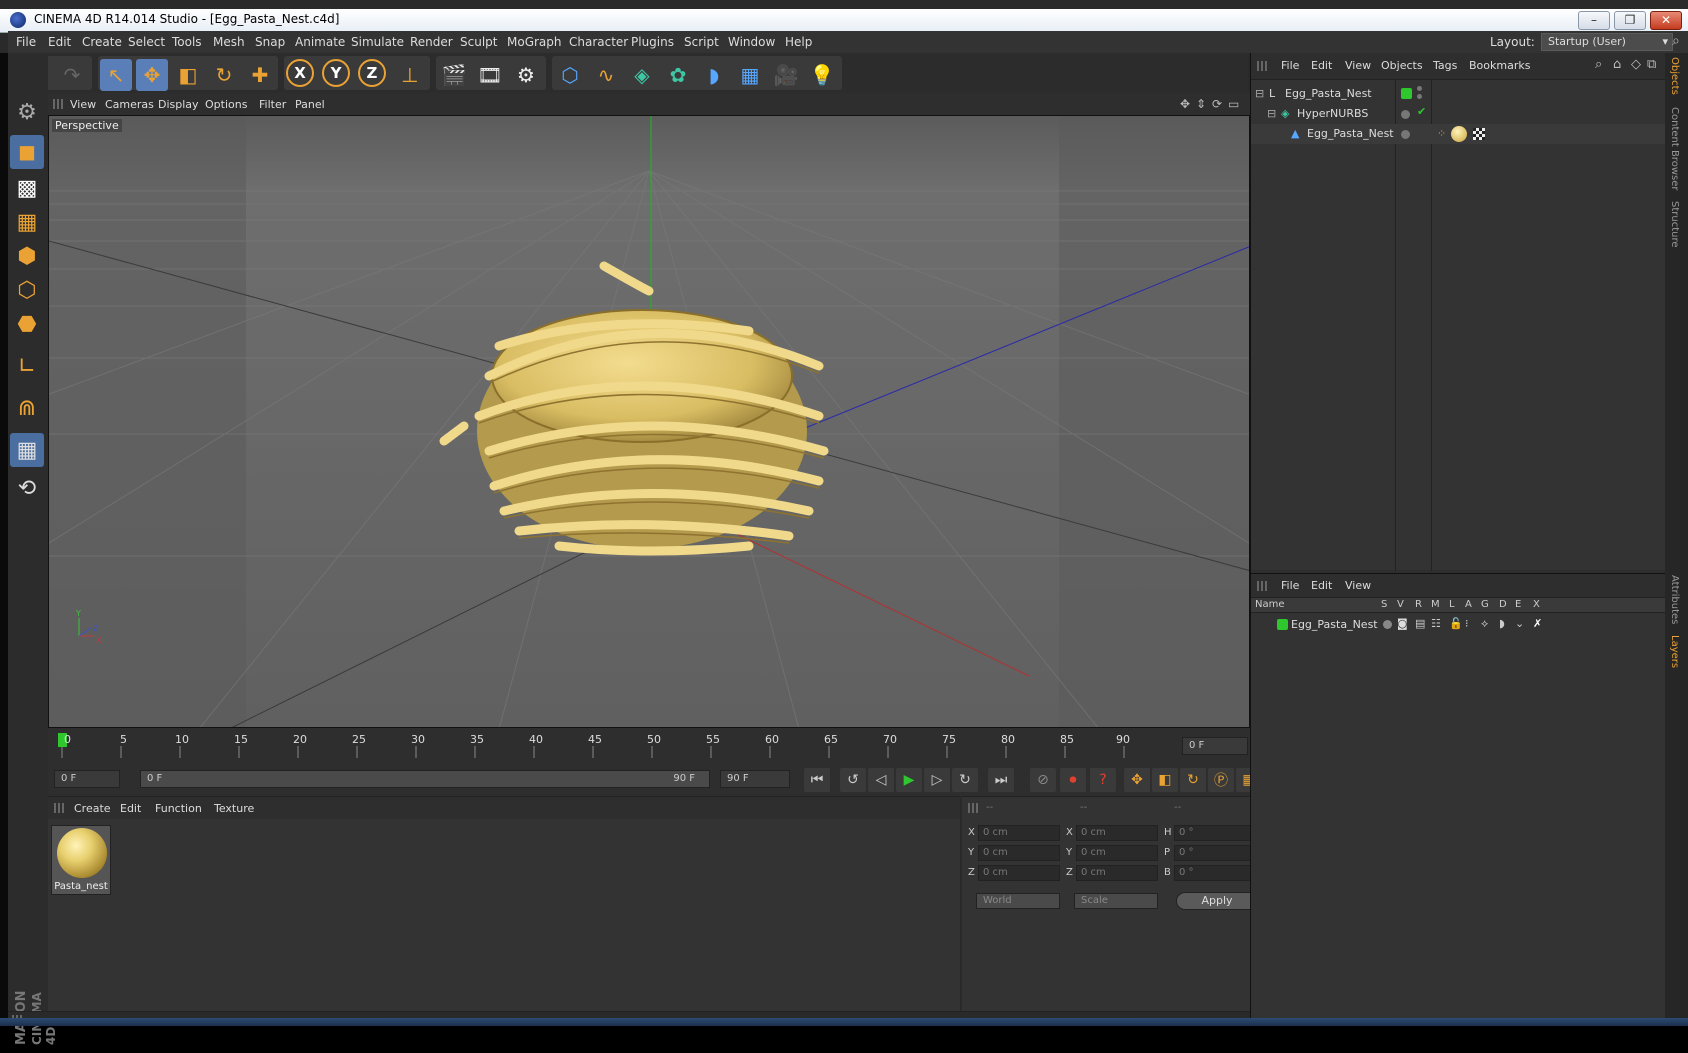  I want to click on size-z-field: 0 cm, so click(1117, 873).